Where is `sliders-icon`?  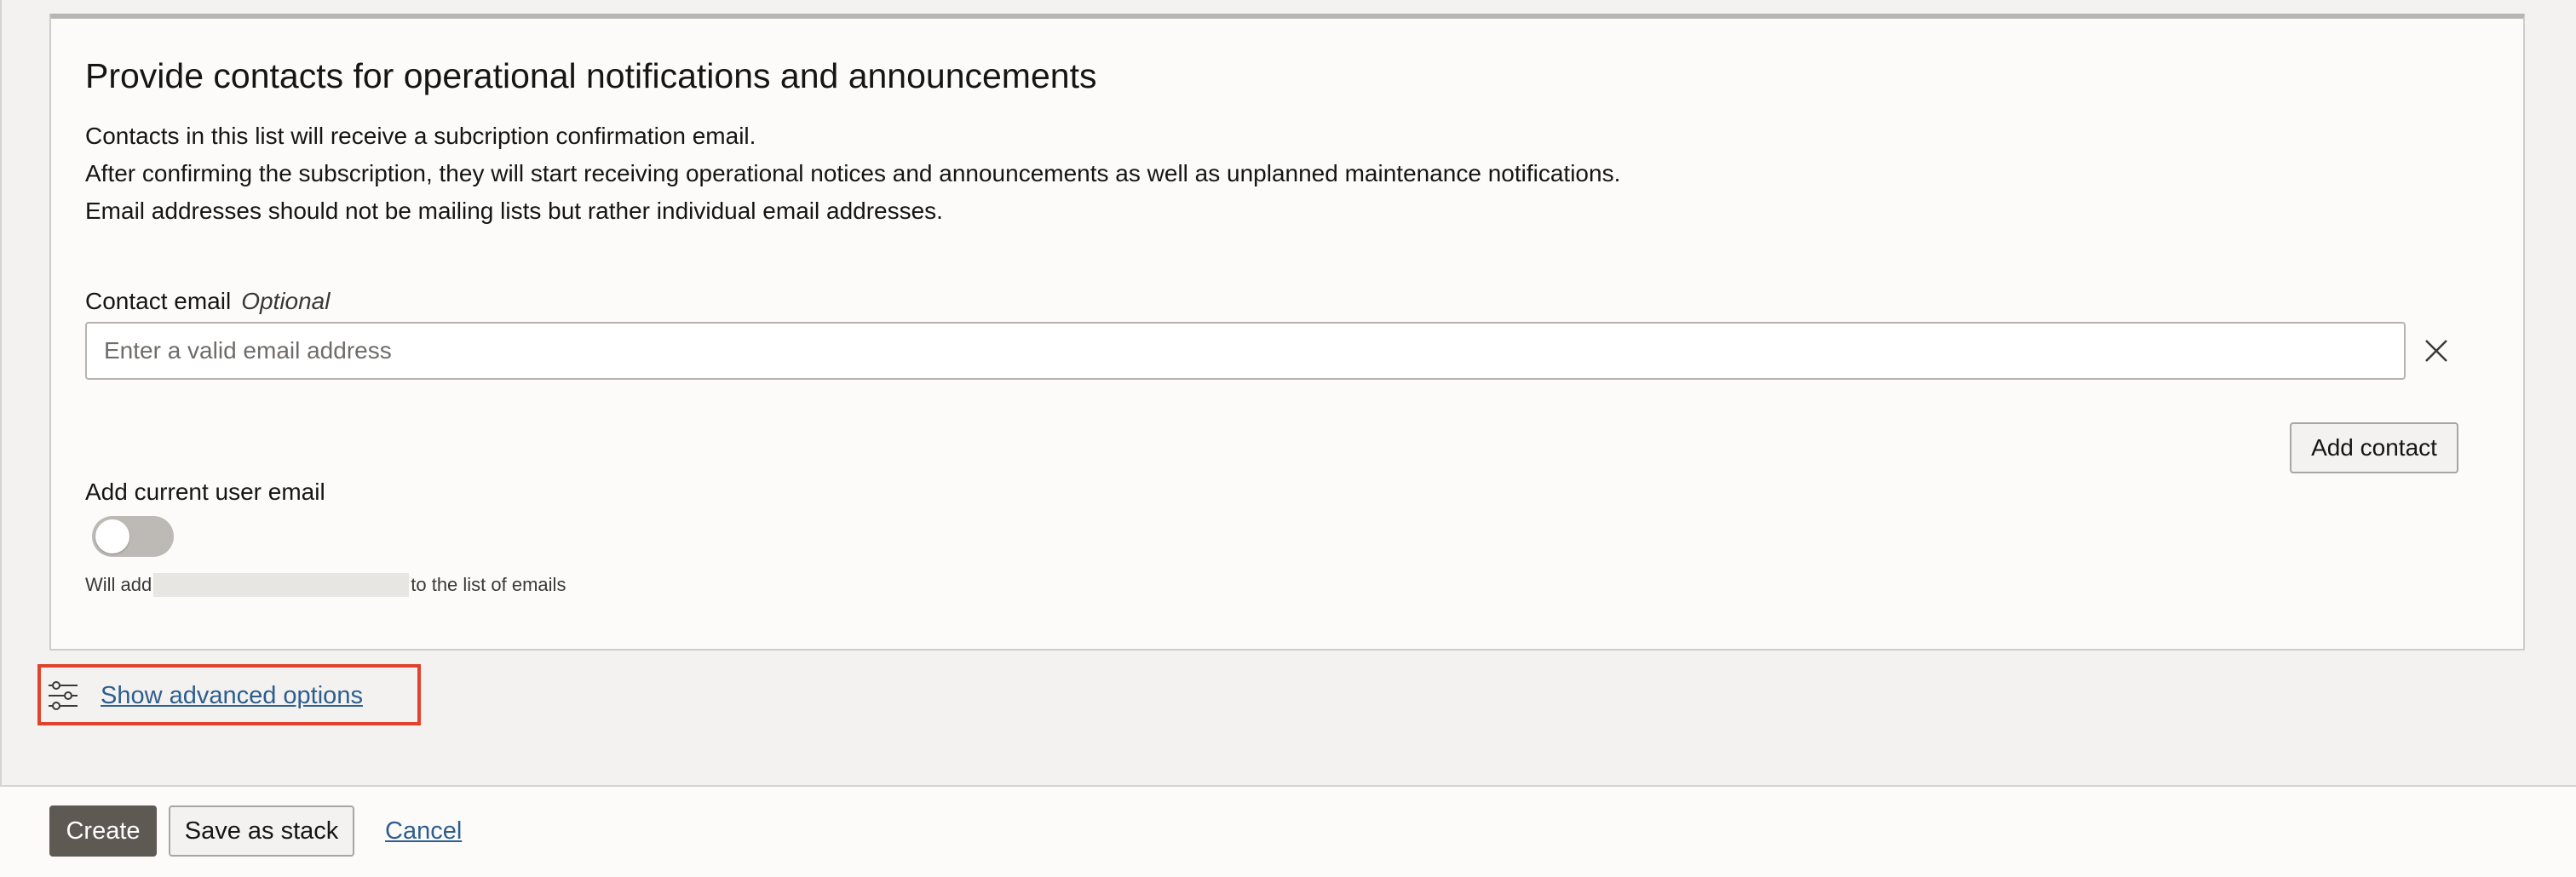
sliders-icon is located at coordinates (63, 696).